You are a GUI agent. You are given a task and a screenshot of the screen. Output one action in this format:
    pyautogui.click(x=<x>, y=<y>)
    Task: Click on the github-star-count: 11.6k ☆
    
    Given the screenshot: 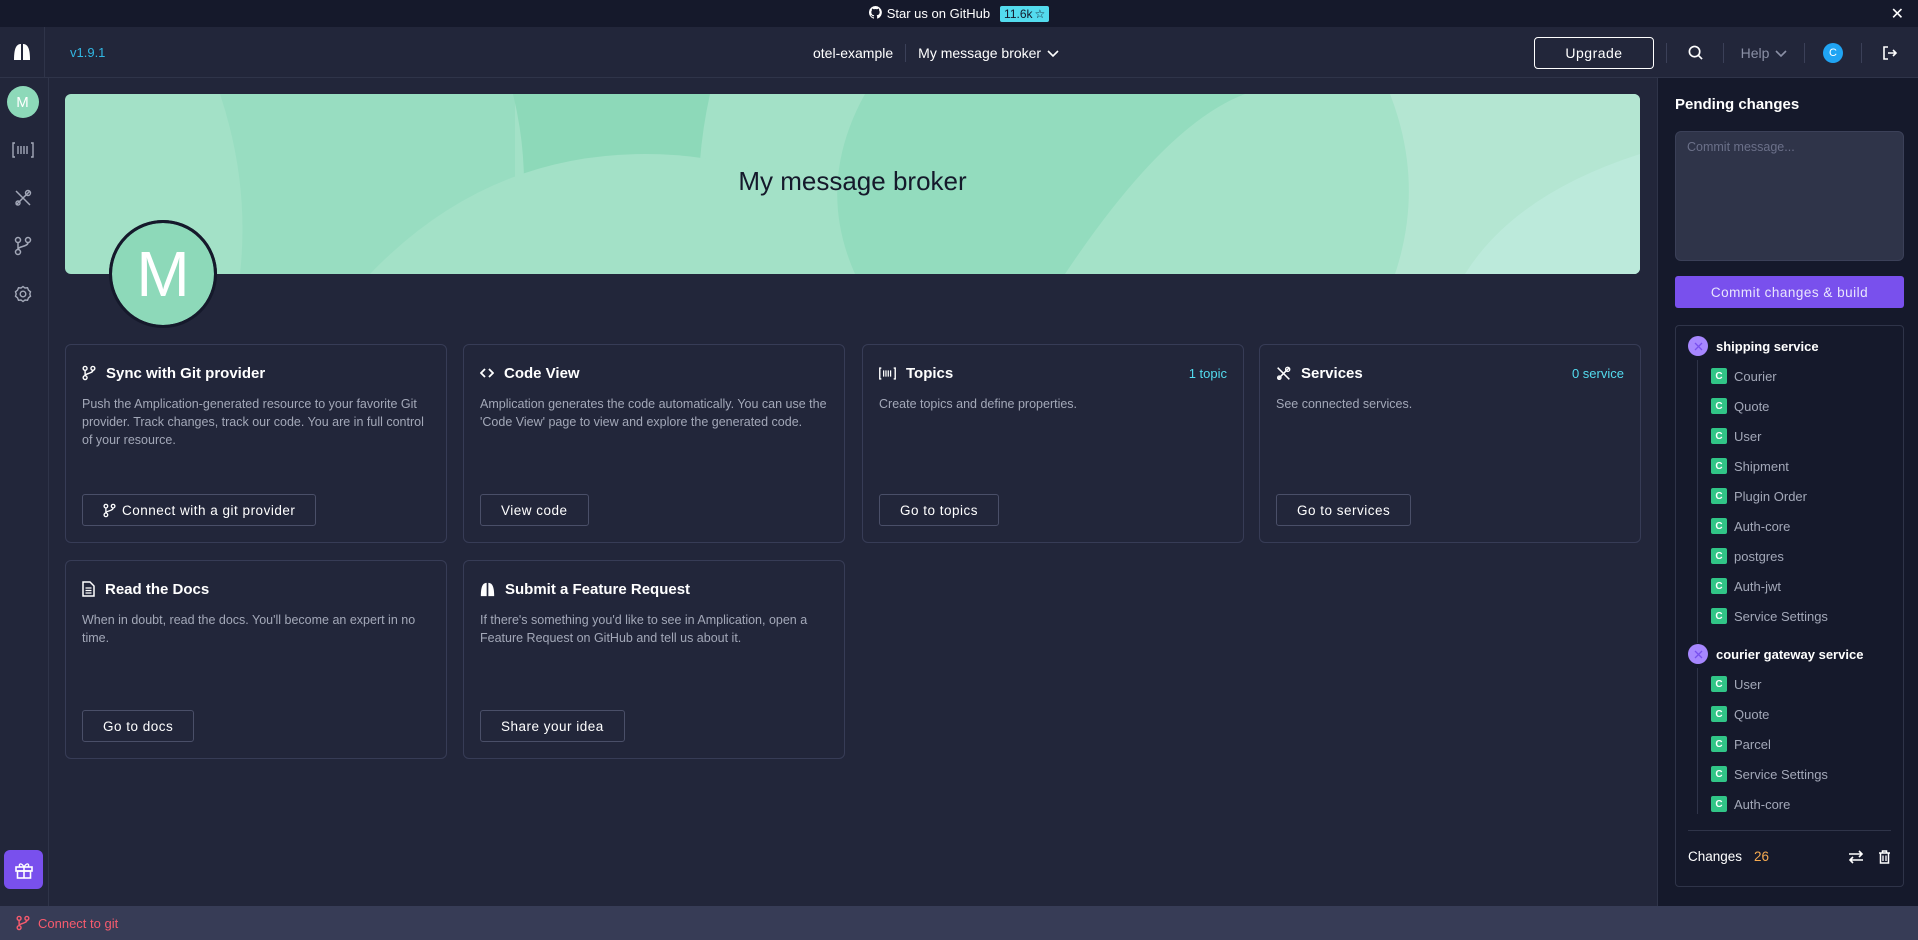 What is the action you would take?
    pyautogui.click(x=1025, y=13)
    